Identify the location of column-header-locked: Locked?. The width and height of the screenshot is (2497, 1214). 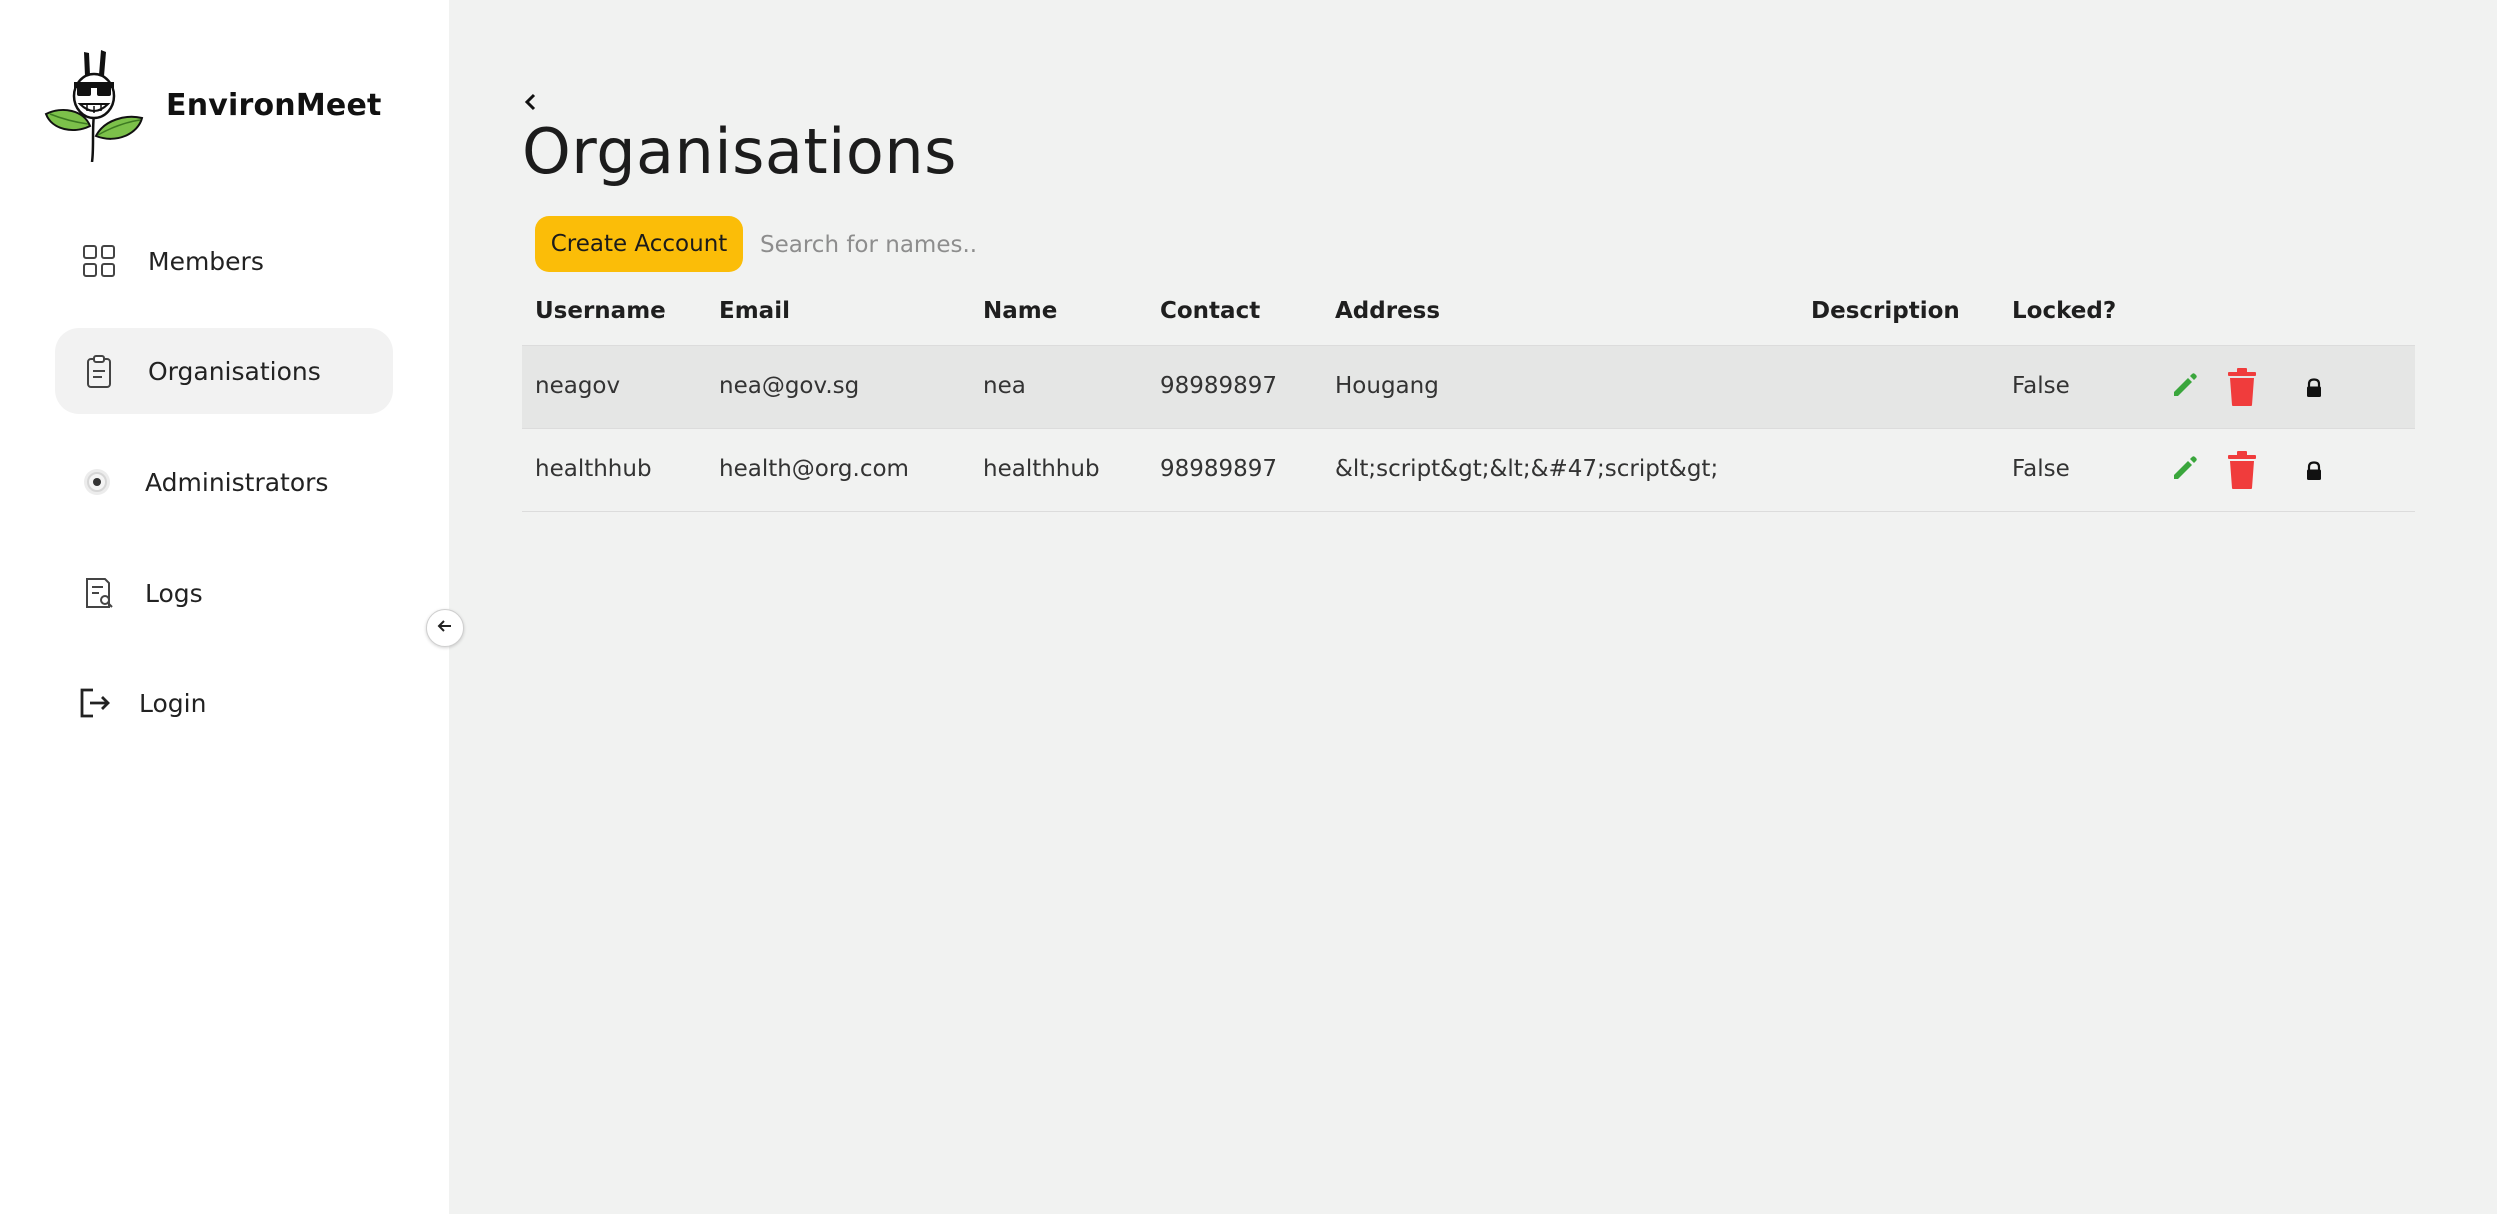
(2064, 311).